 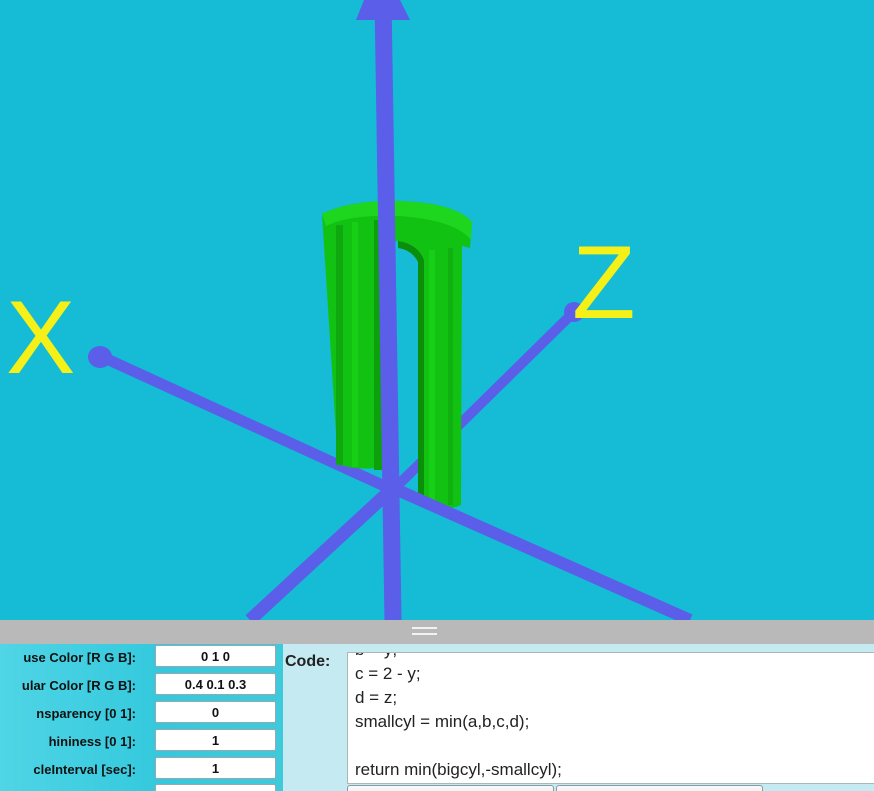 What do you see at coordinates (308, 661) in the screenshot?
I see `code-label: Code:` at bounding box center [308, 661].